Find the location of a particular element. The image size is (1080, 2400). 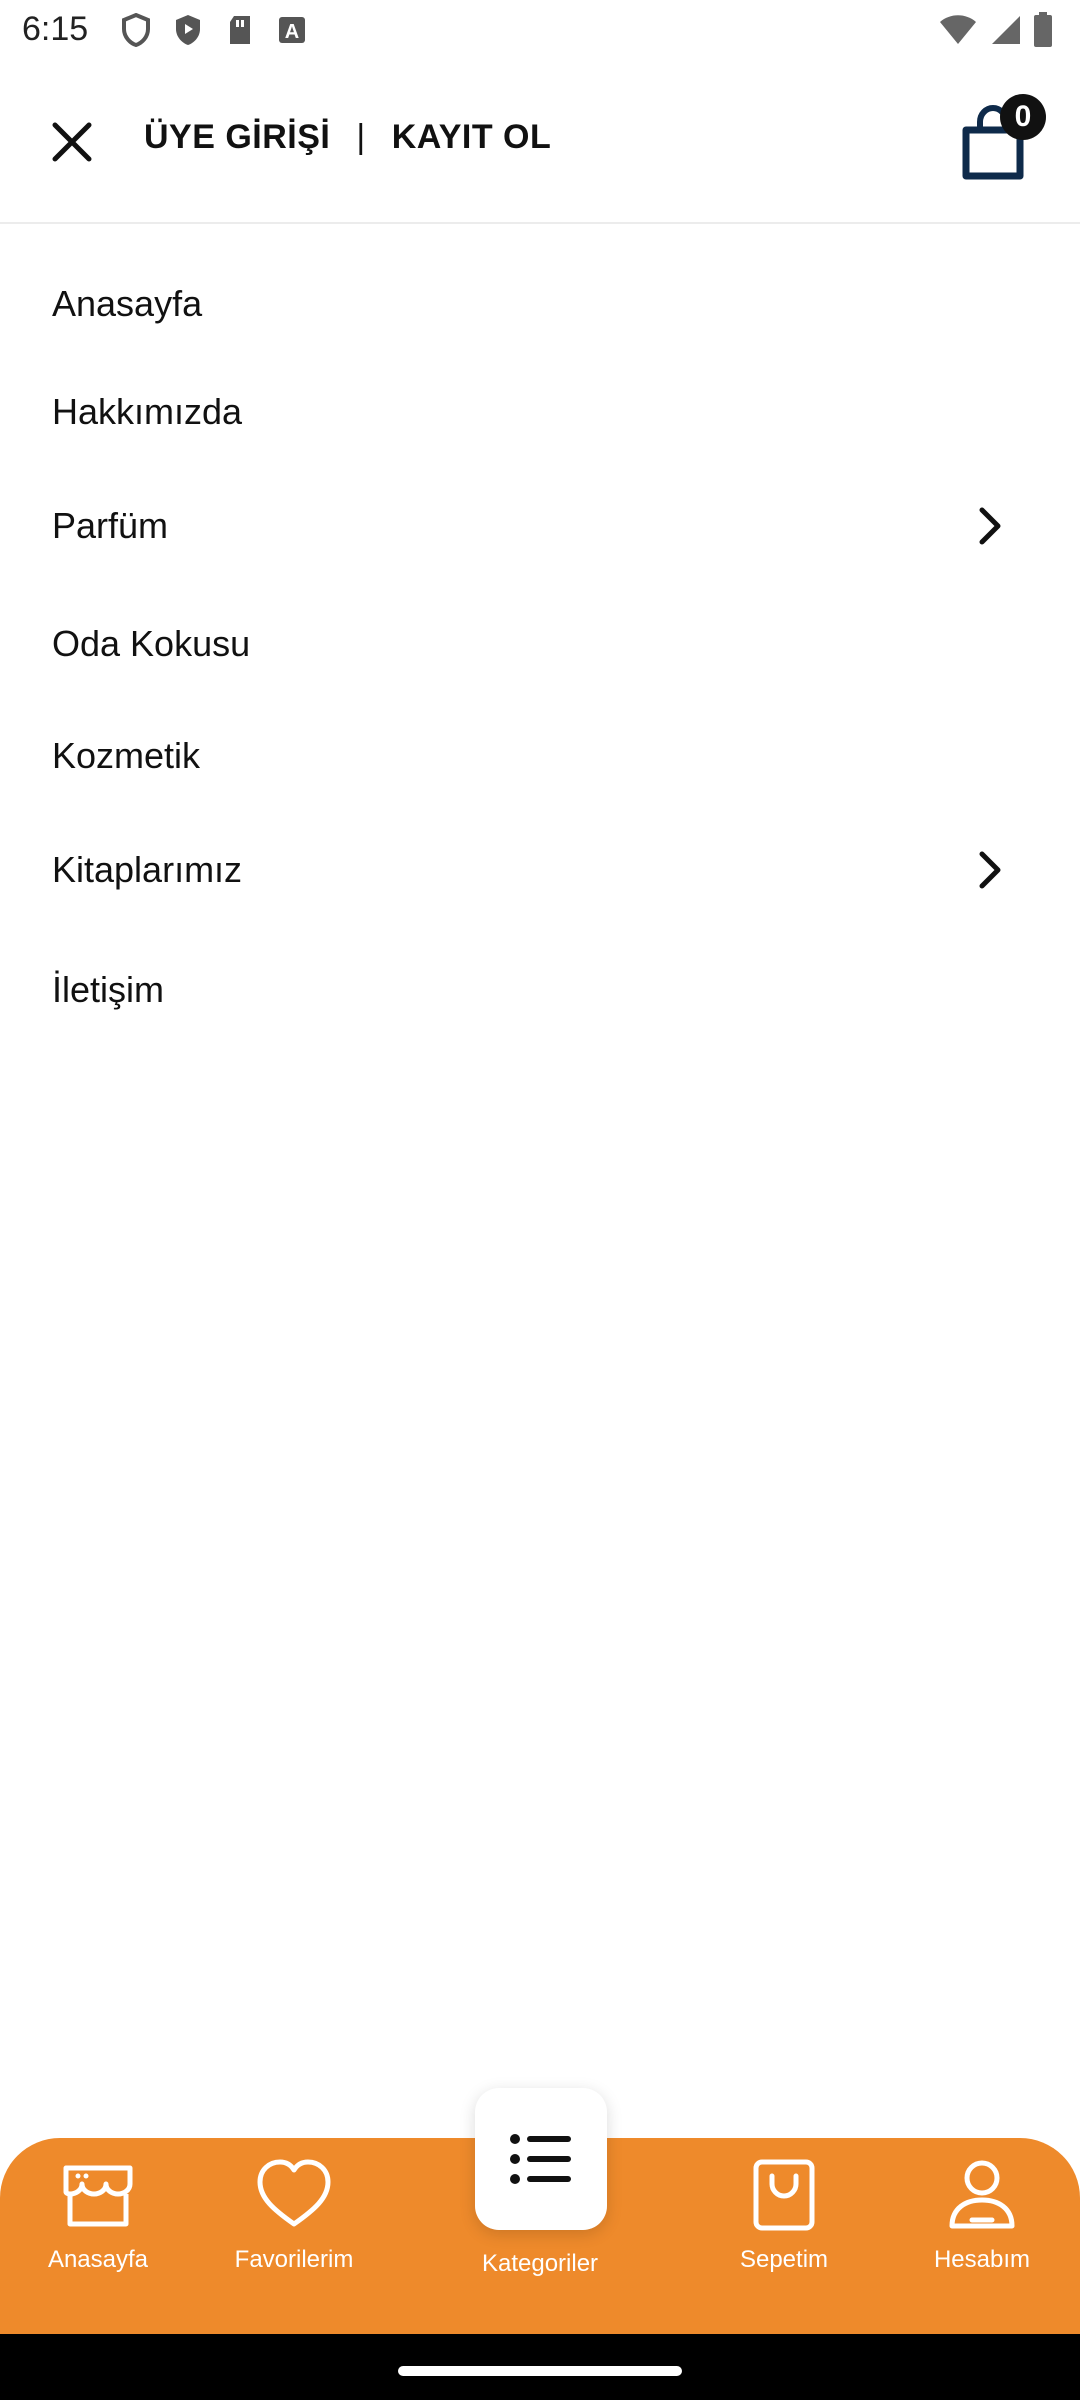

nav-item-kategoriler is located at coordinates (541, 2159).